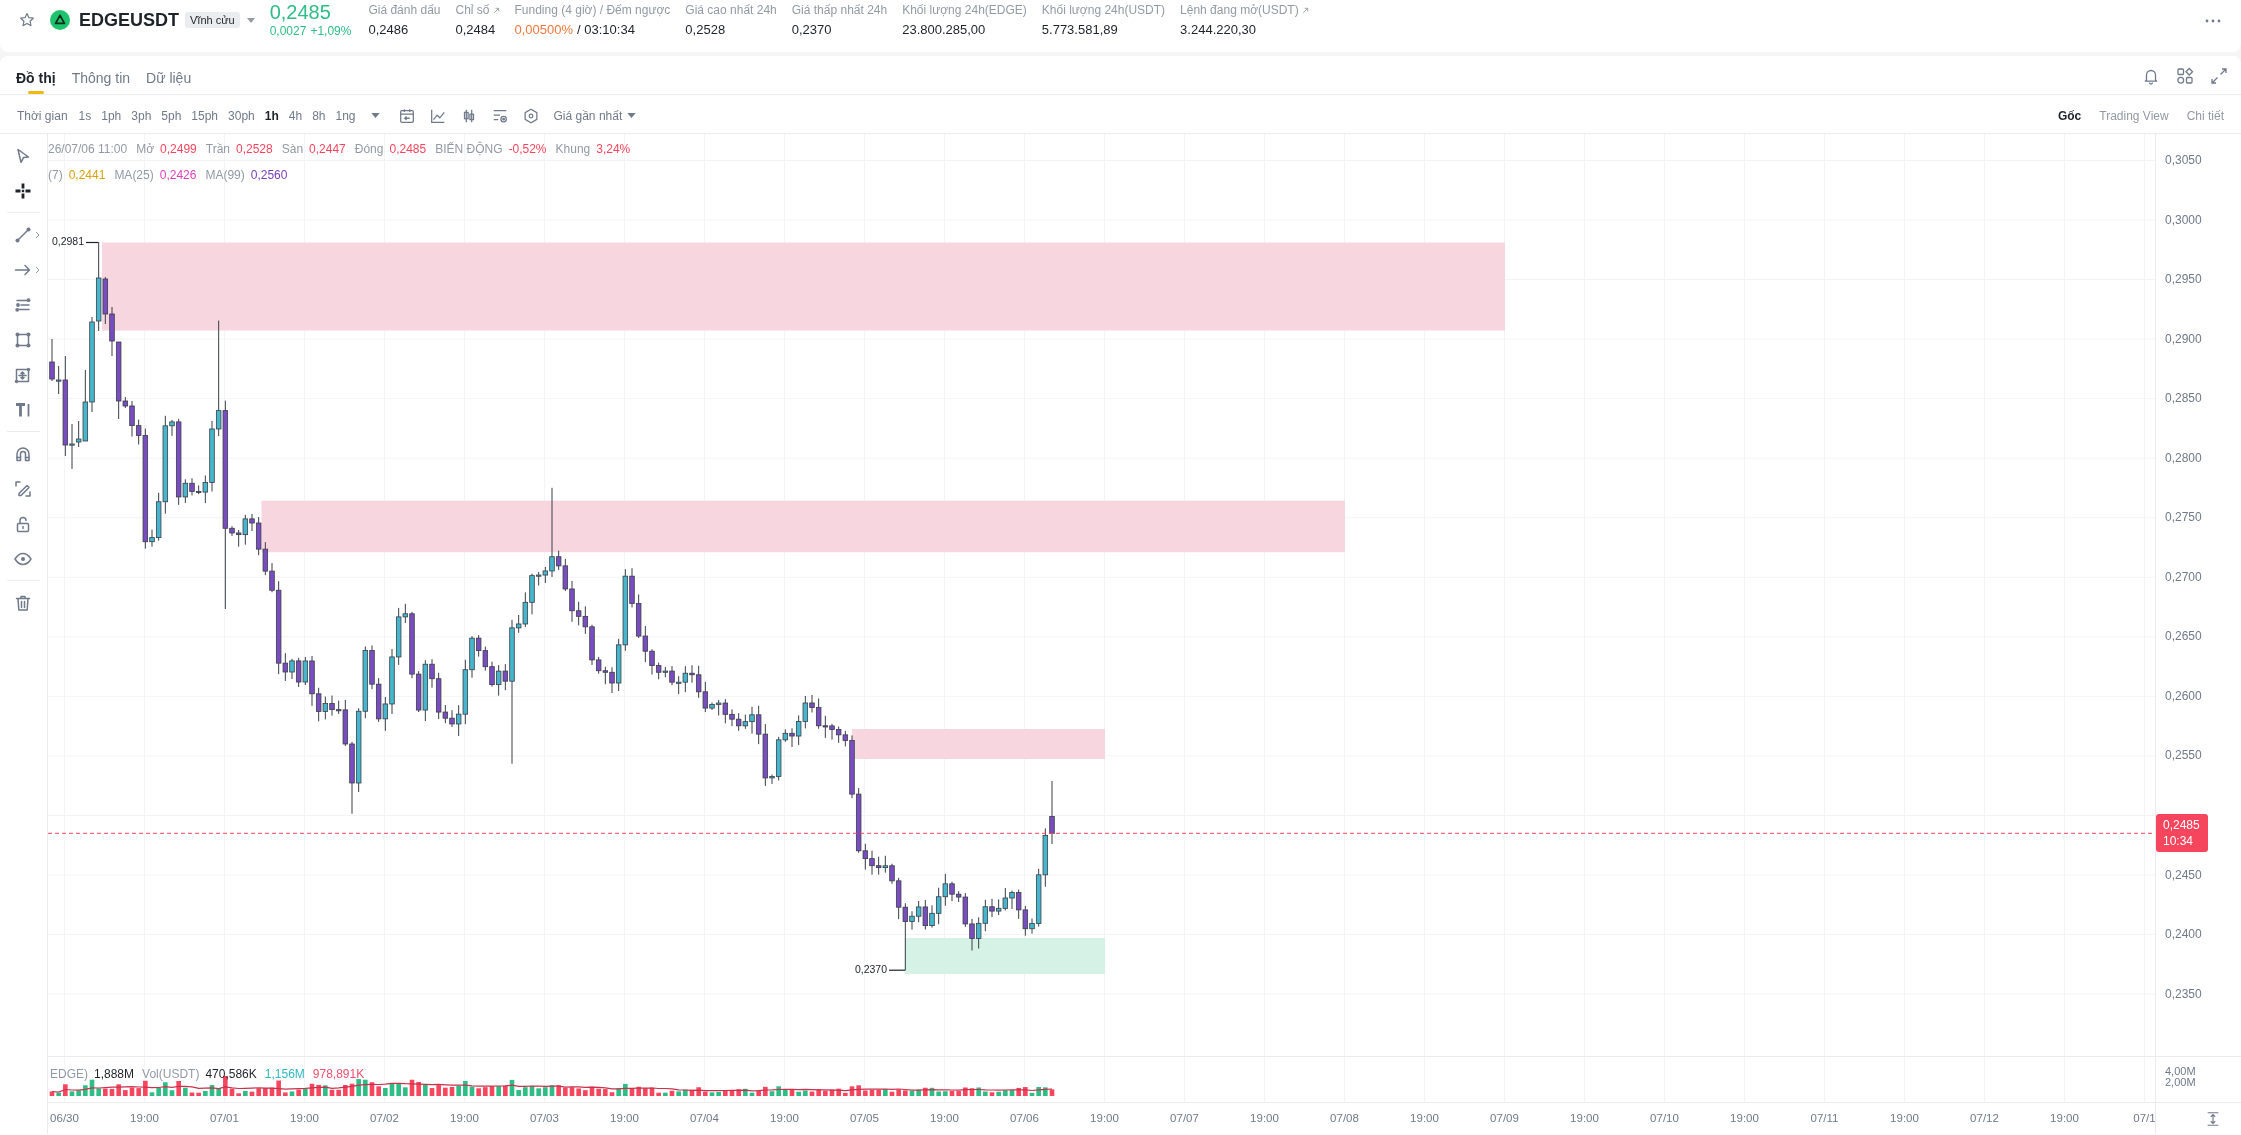 This screenshot has height=1135, width=2241. I want to click on layout-grid-icon, so click(2185, 76).